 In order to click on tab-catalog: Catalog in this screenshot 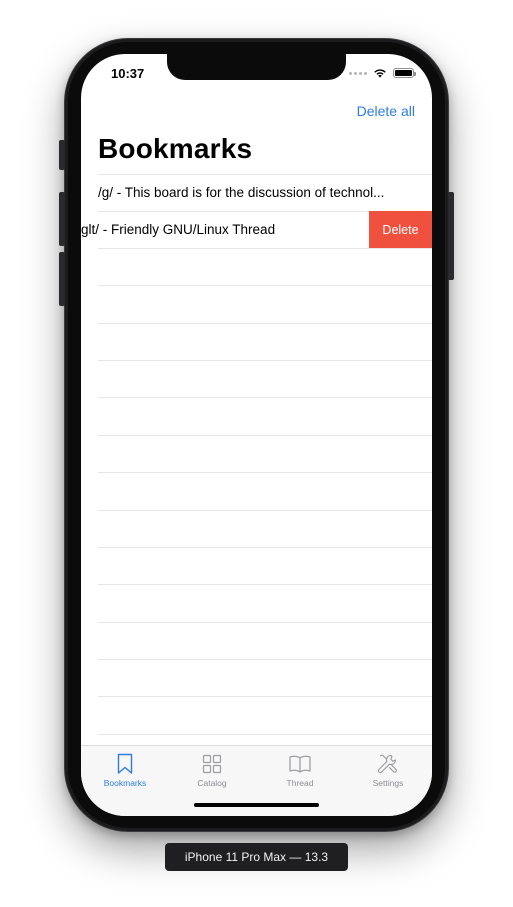, I will do `click(212, 770)`.